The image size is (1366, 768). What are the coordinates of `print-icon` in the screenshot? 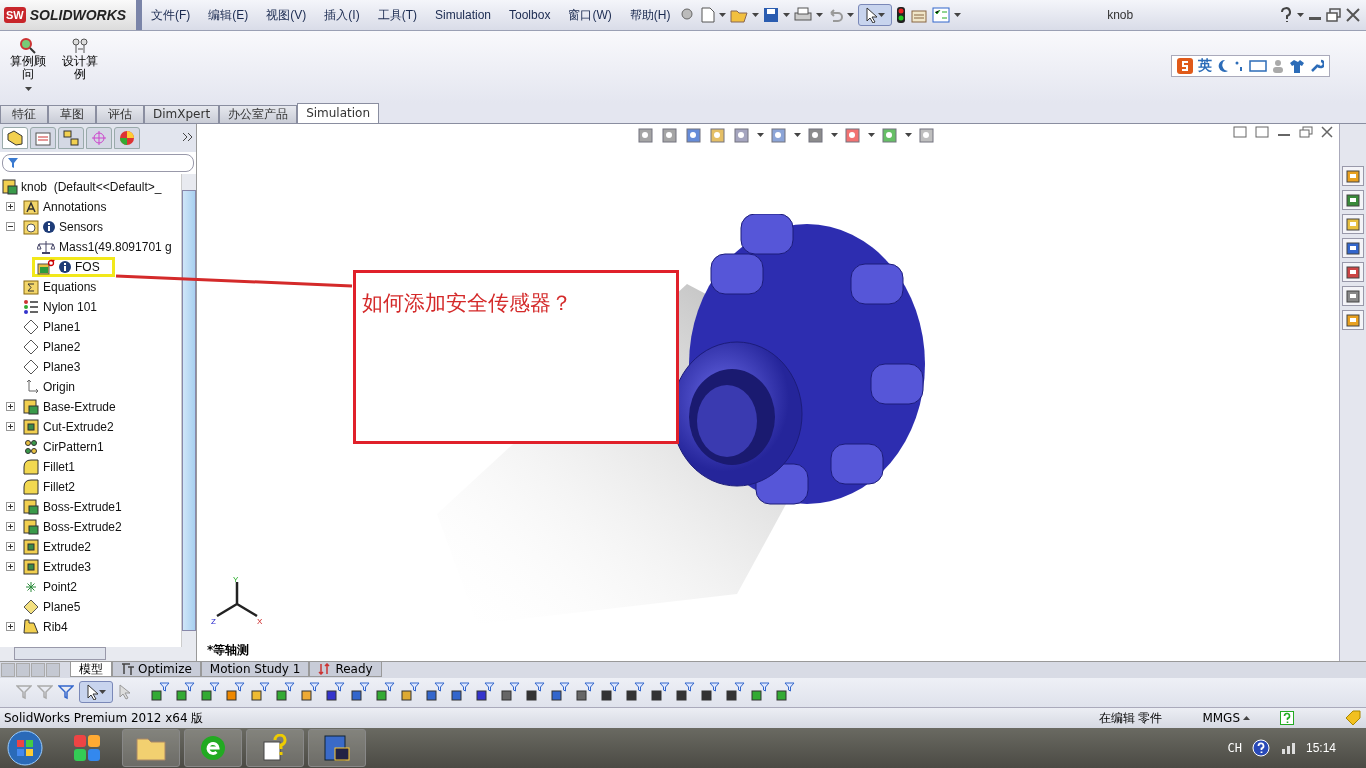 It's located at (803, 15).